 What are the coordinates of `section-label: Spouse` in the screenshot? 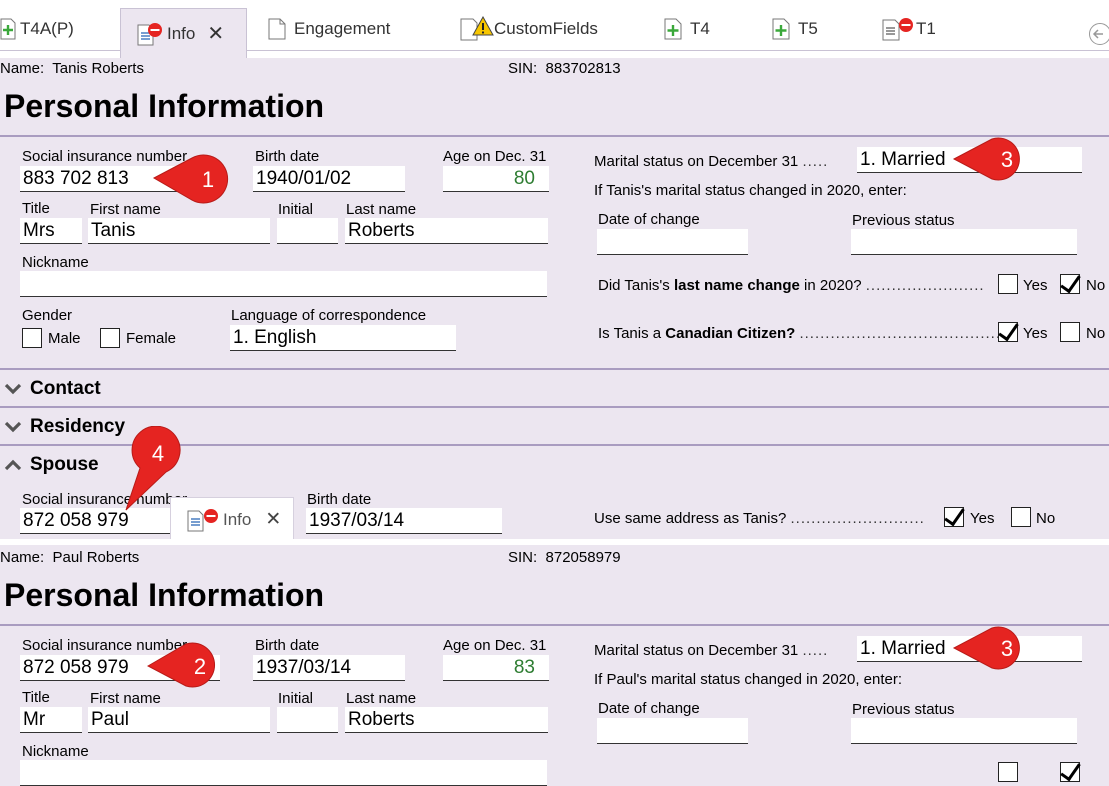 It's located at (64, 465).